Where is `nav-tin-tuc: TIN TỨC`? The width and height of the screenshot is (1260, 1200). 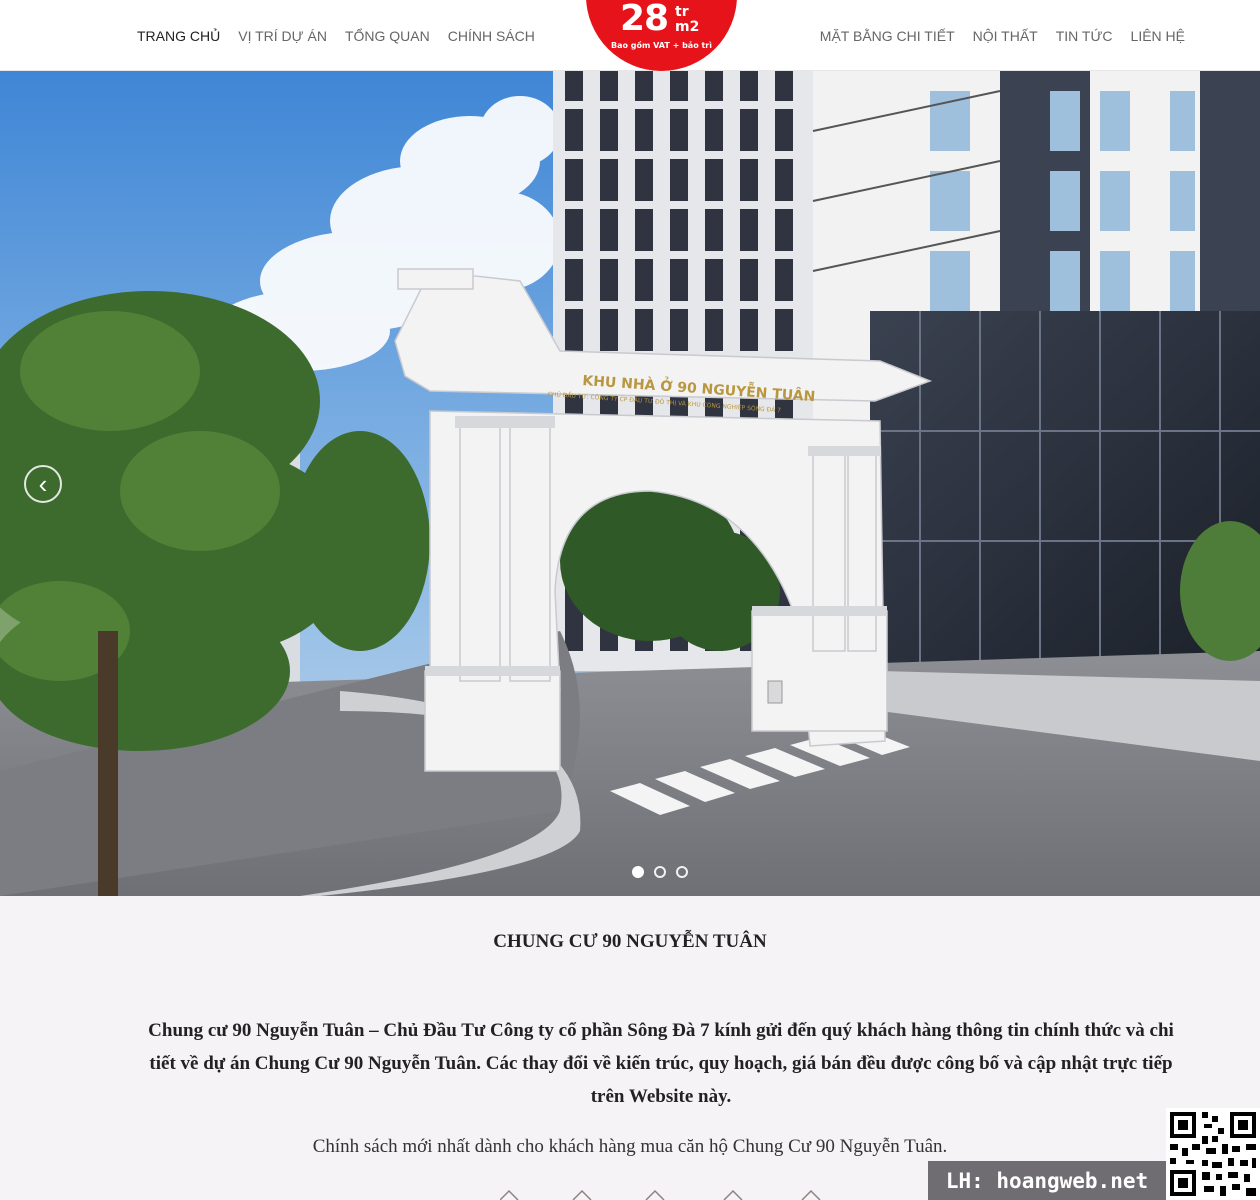
nav-tin-tuc: TIN TỨC is located at coordinates (1084, 36).